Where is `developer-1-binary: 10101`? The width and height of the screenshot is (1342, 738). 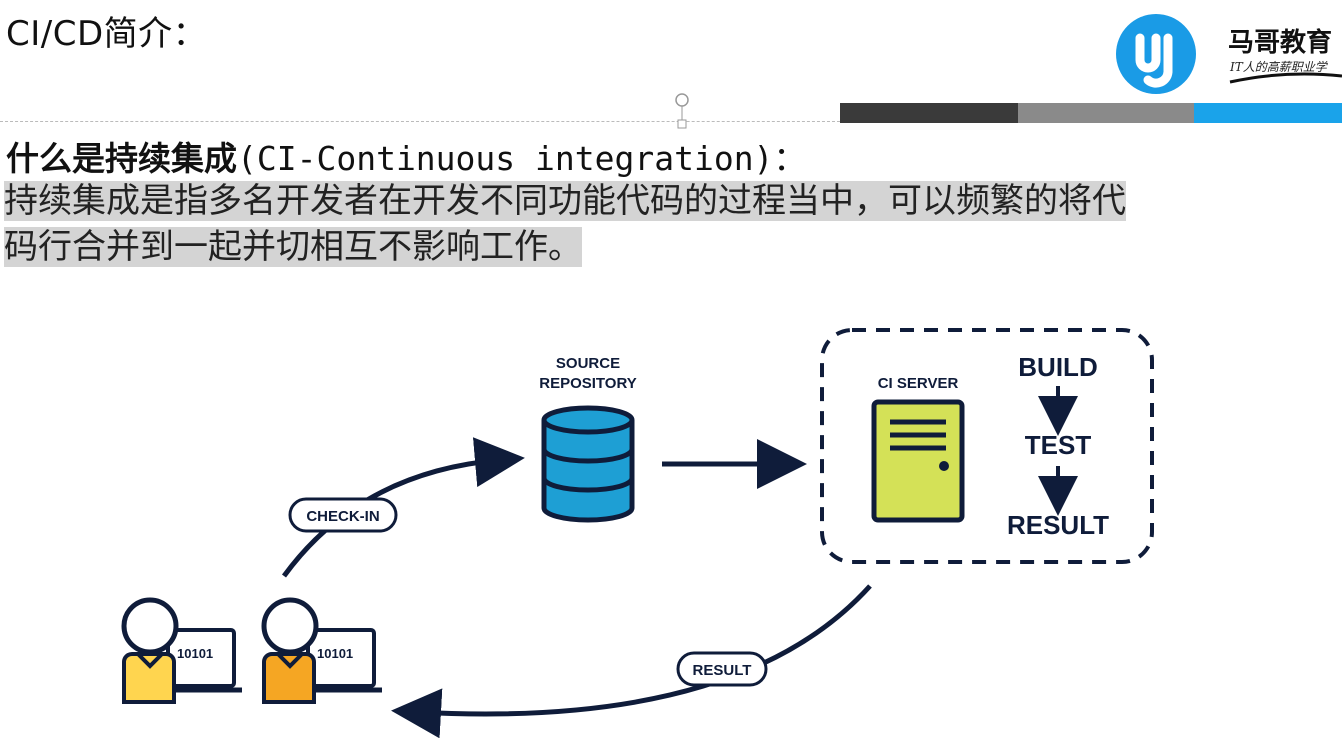 developer-1-binary: 10101 is located at coordinates (195, 653).